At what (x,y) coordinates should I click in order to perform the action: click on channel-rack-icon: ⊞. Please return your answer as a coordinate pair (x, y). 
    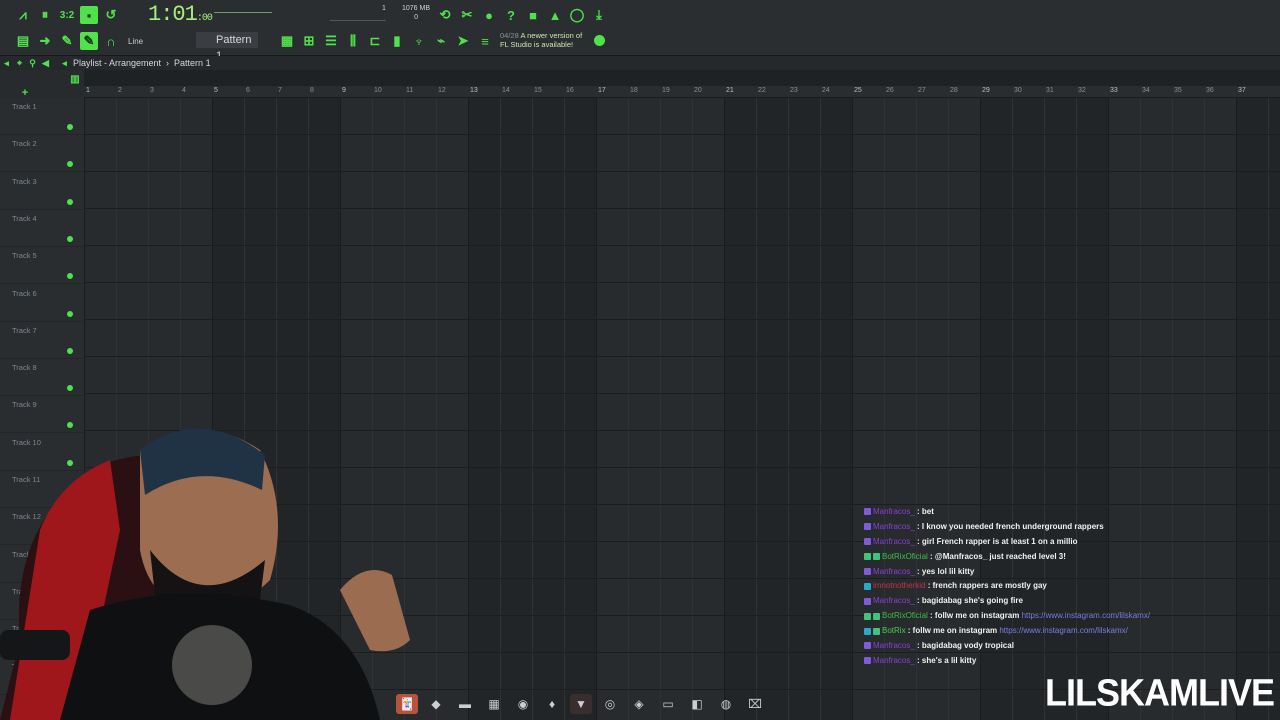
    Looking at the image, I should click on (309, 41).